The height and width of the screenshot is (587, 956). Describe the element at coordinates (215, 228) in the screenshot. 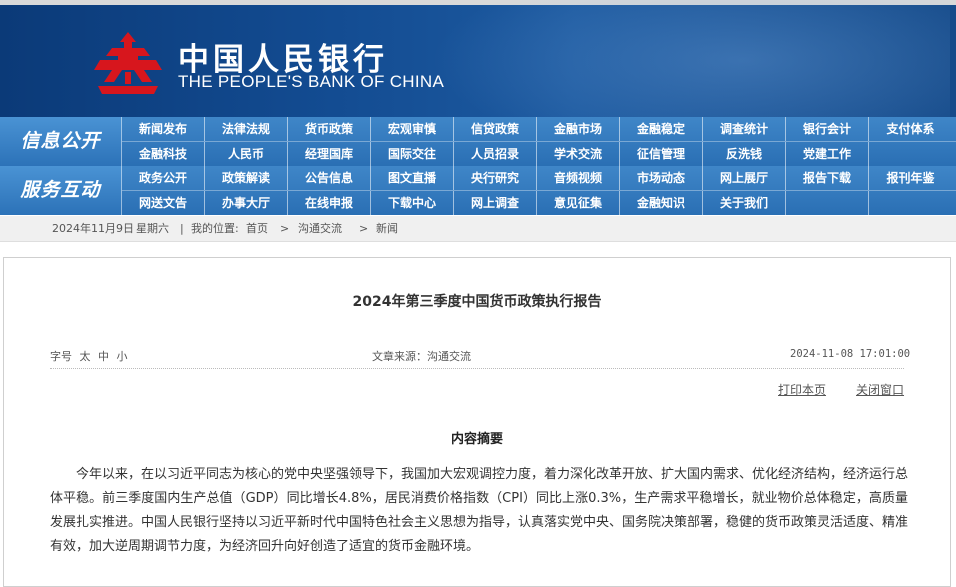

I see `breadcrumb-location-label: 我的位置:` at that location.